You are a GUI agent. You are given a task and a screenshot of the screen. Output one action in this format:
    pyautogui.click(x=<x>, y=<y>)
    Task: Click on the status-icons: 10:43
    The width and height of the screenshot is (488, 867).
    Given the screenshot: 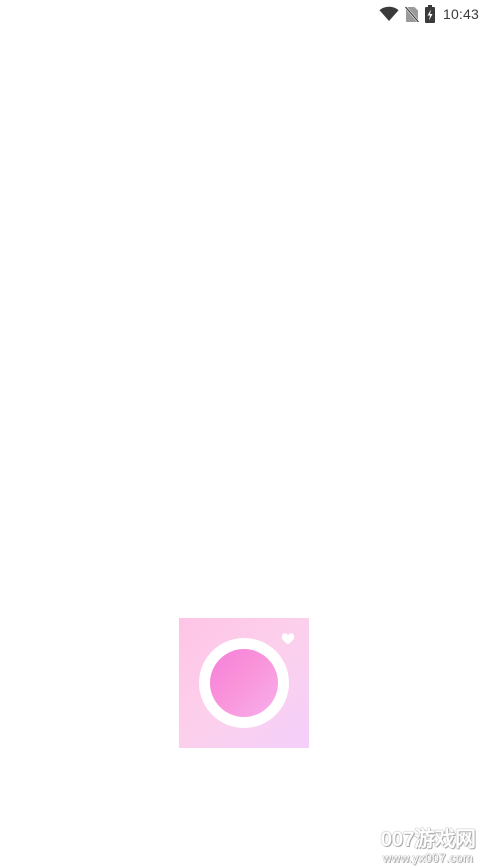 What is the action you would take?
    pyautogui.click(x=429, y=14)
    